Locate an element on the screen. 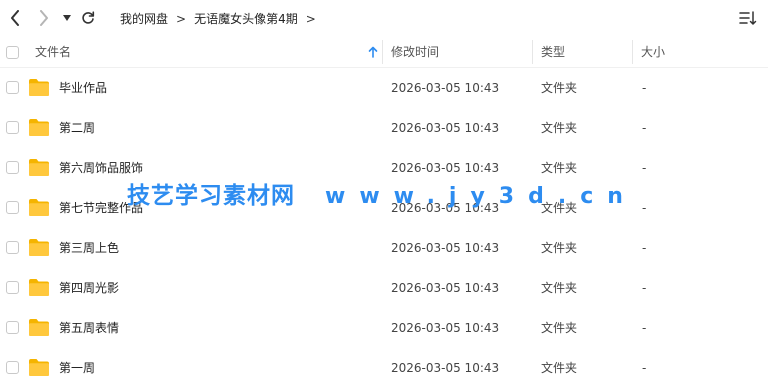  forward-button is located at coordinates (44, 18).